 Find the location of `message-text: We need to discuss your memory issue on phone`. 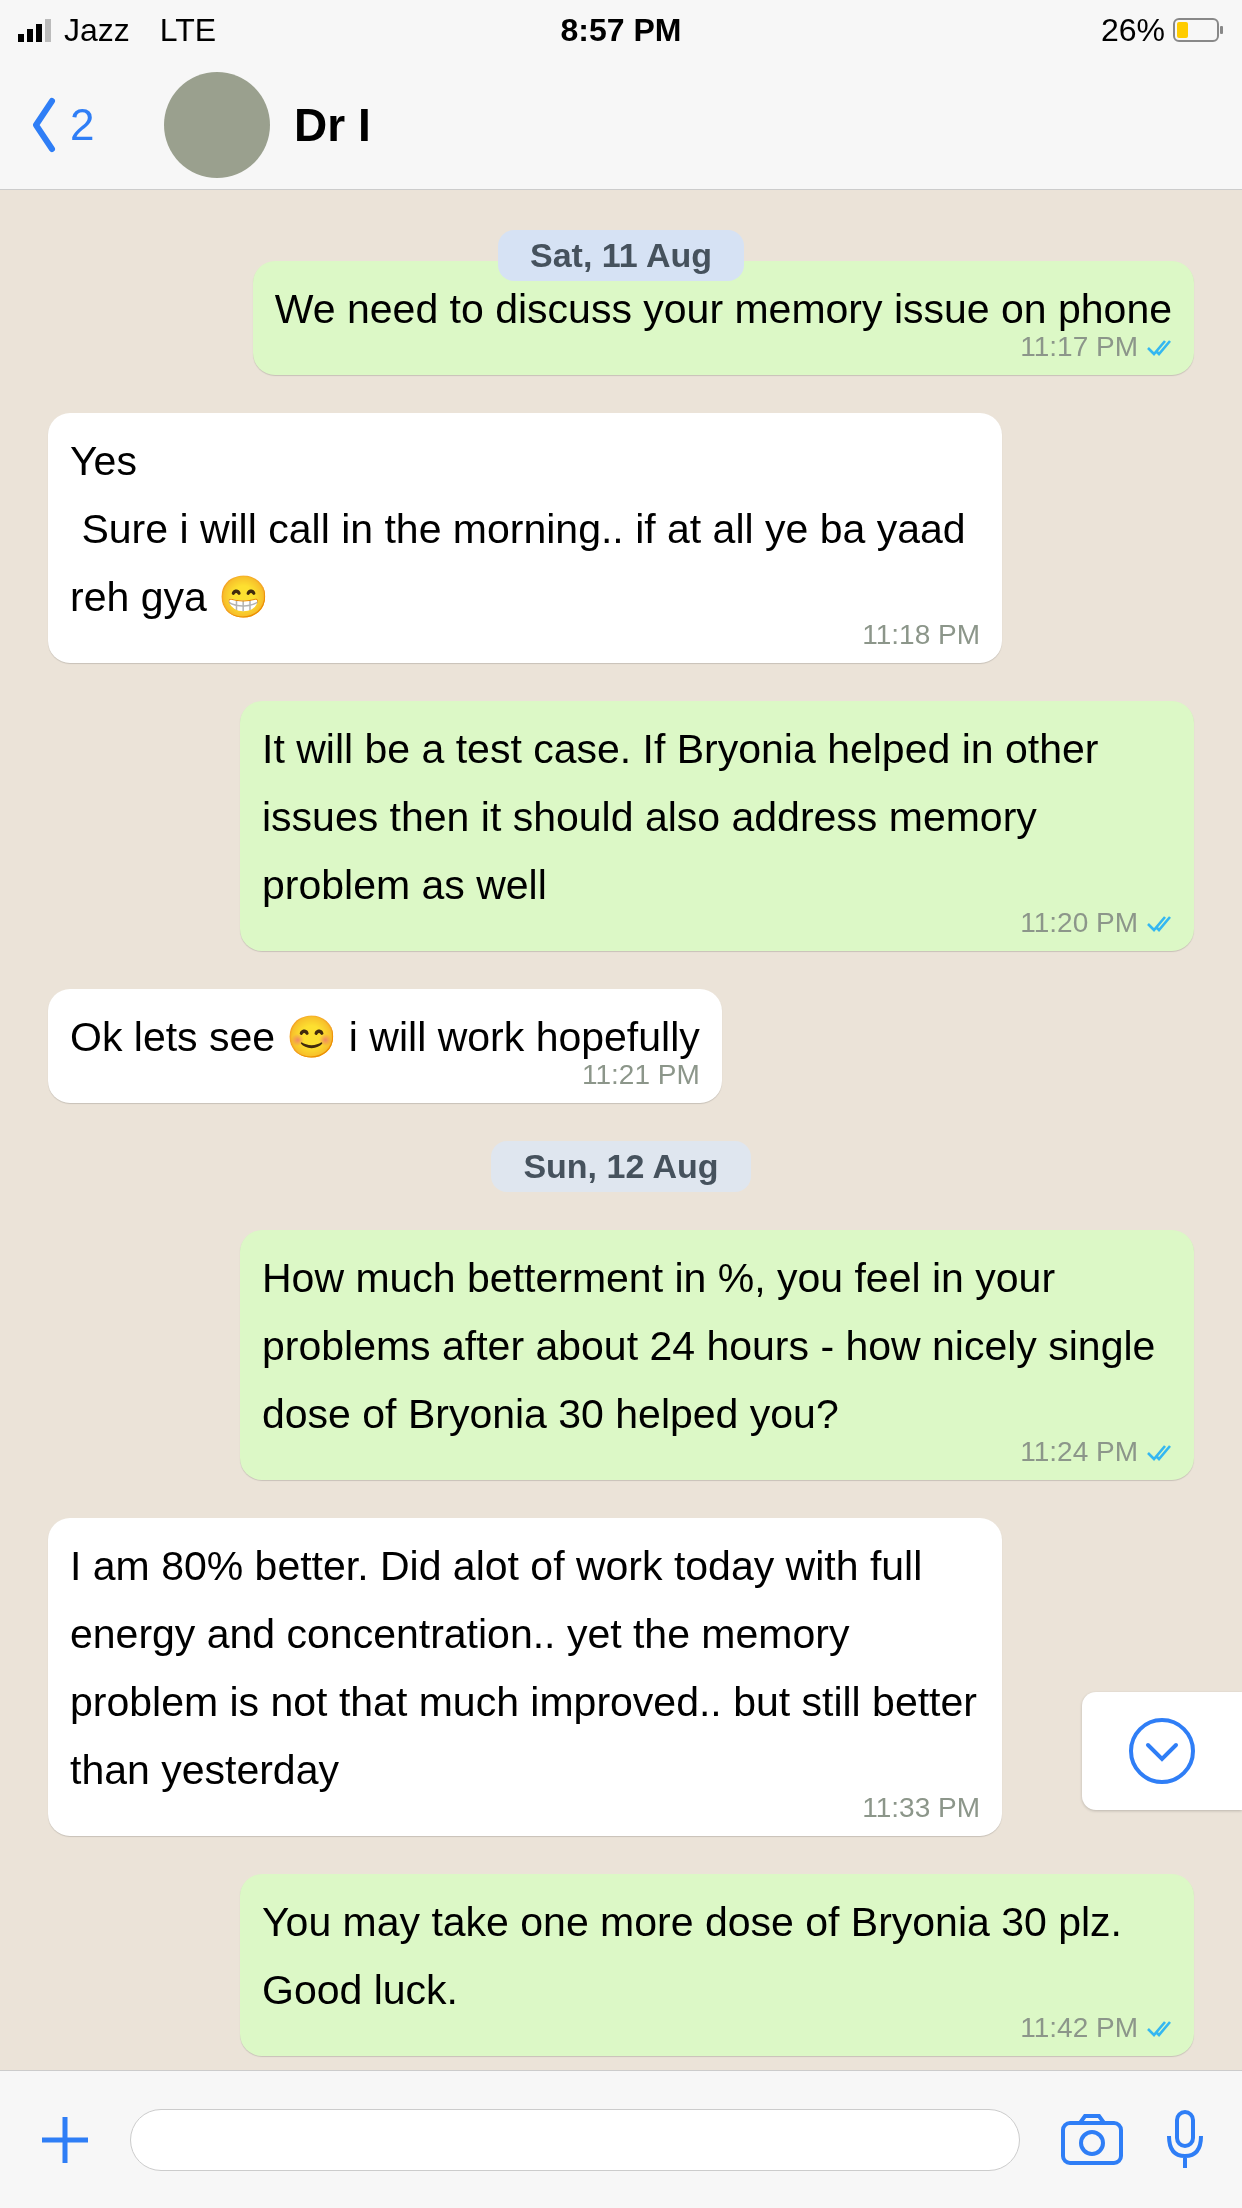

message-text: We need to discuss your memory issue on phone is located at coordinates (723, 309).